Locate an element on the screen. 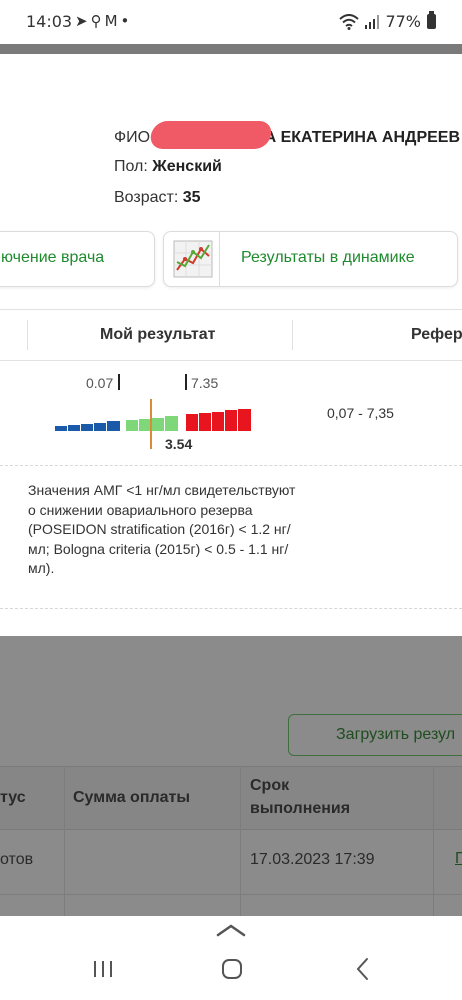 This screenshot has width=462, height=1000. reference-range-value: 0,07 - 7,35 is located at coordinates (360, 413).